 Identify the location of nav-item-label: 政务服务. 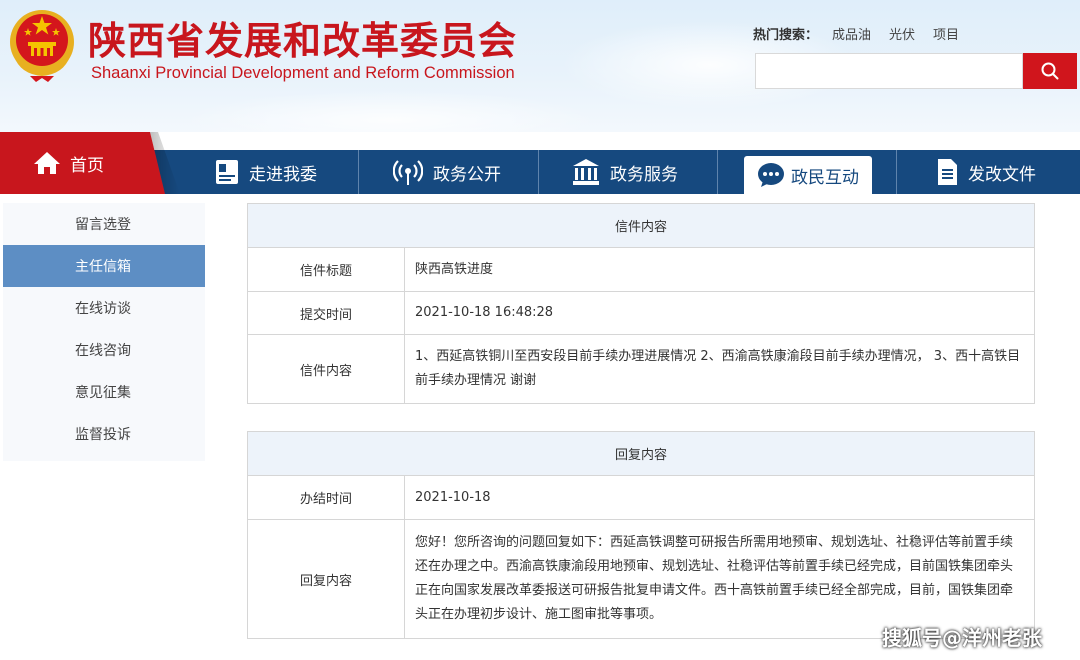
(644, 174).